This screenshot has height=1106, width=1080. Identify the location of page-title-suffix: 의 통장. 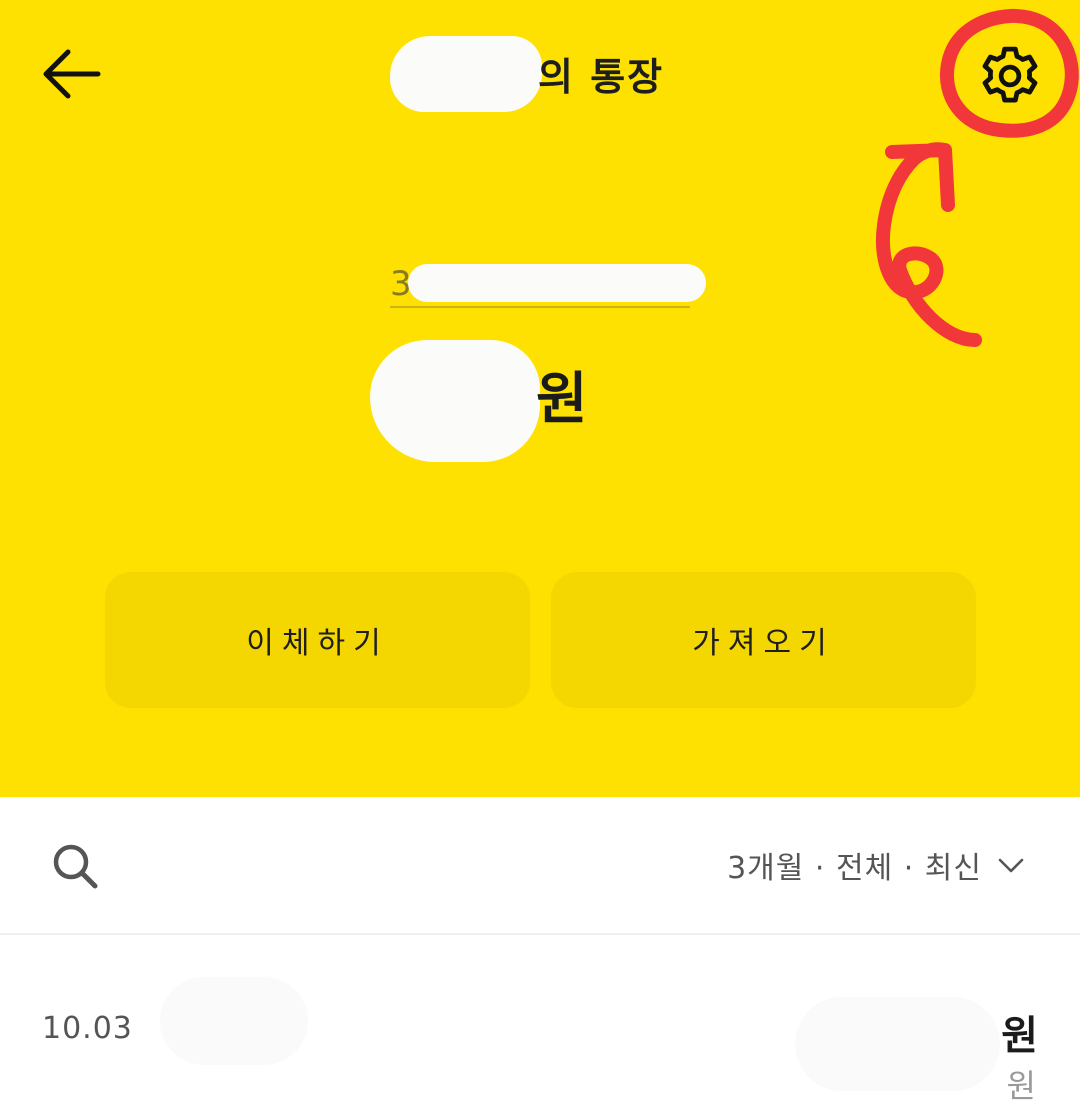
(601, 77).